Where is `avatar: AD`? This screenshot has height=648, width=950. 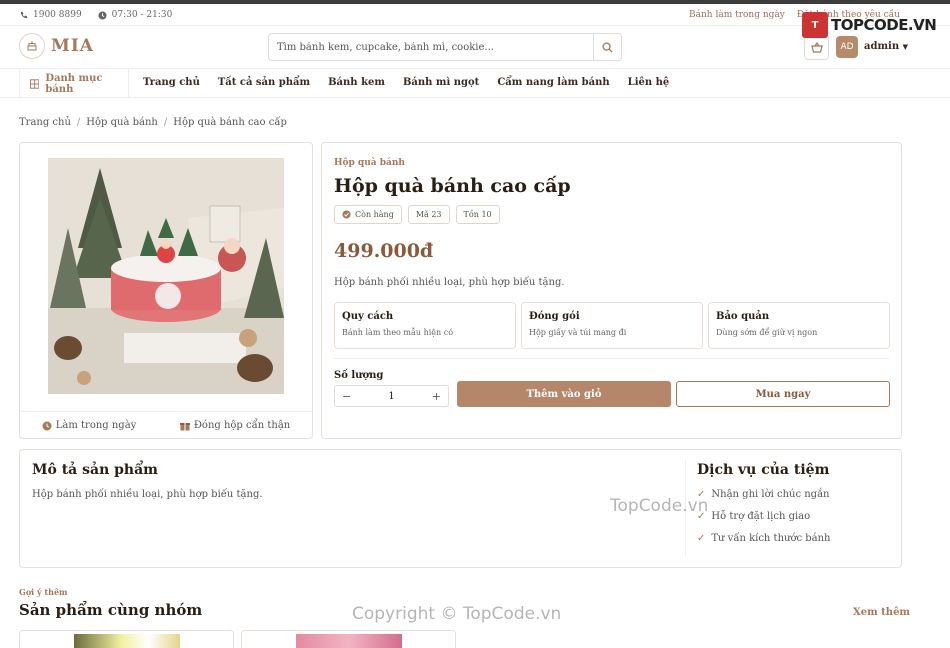
avatar: AD is located at coordinates (847, 47).